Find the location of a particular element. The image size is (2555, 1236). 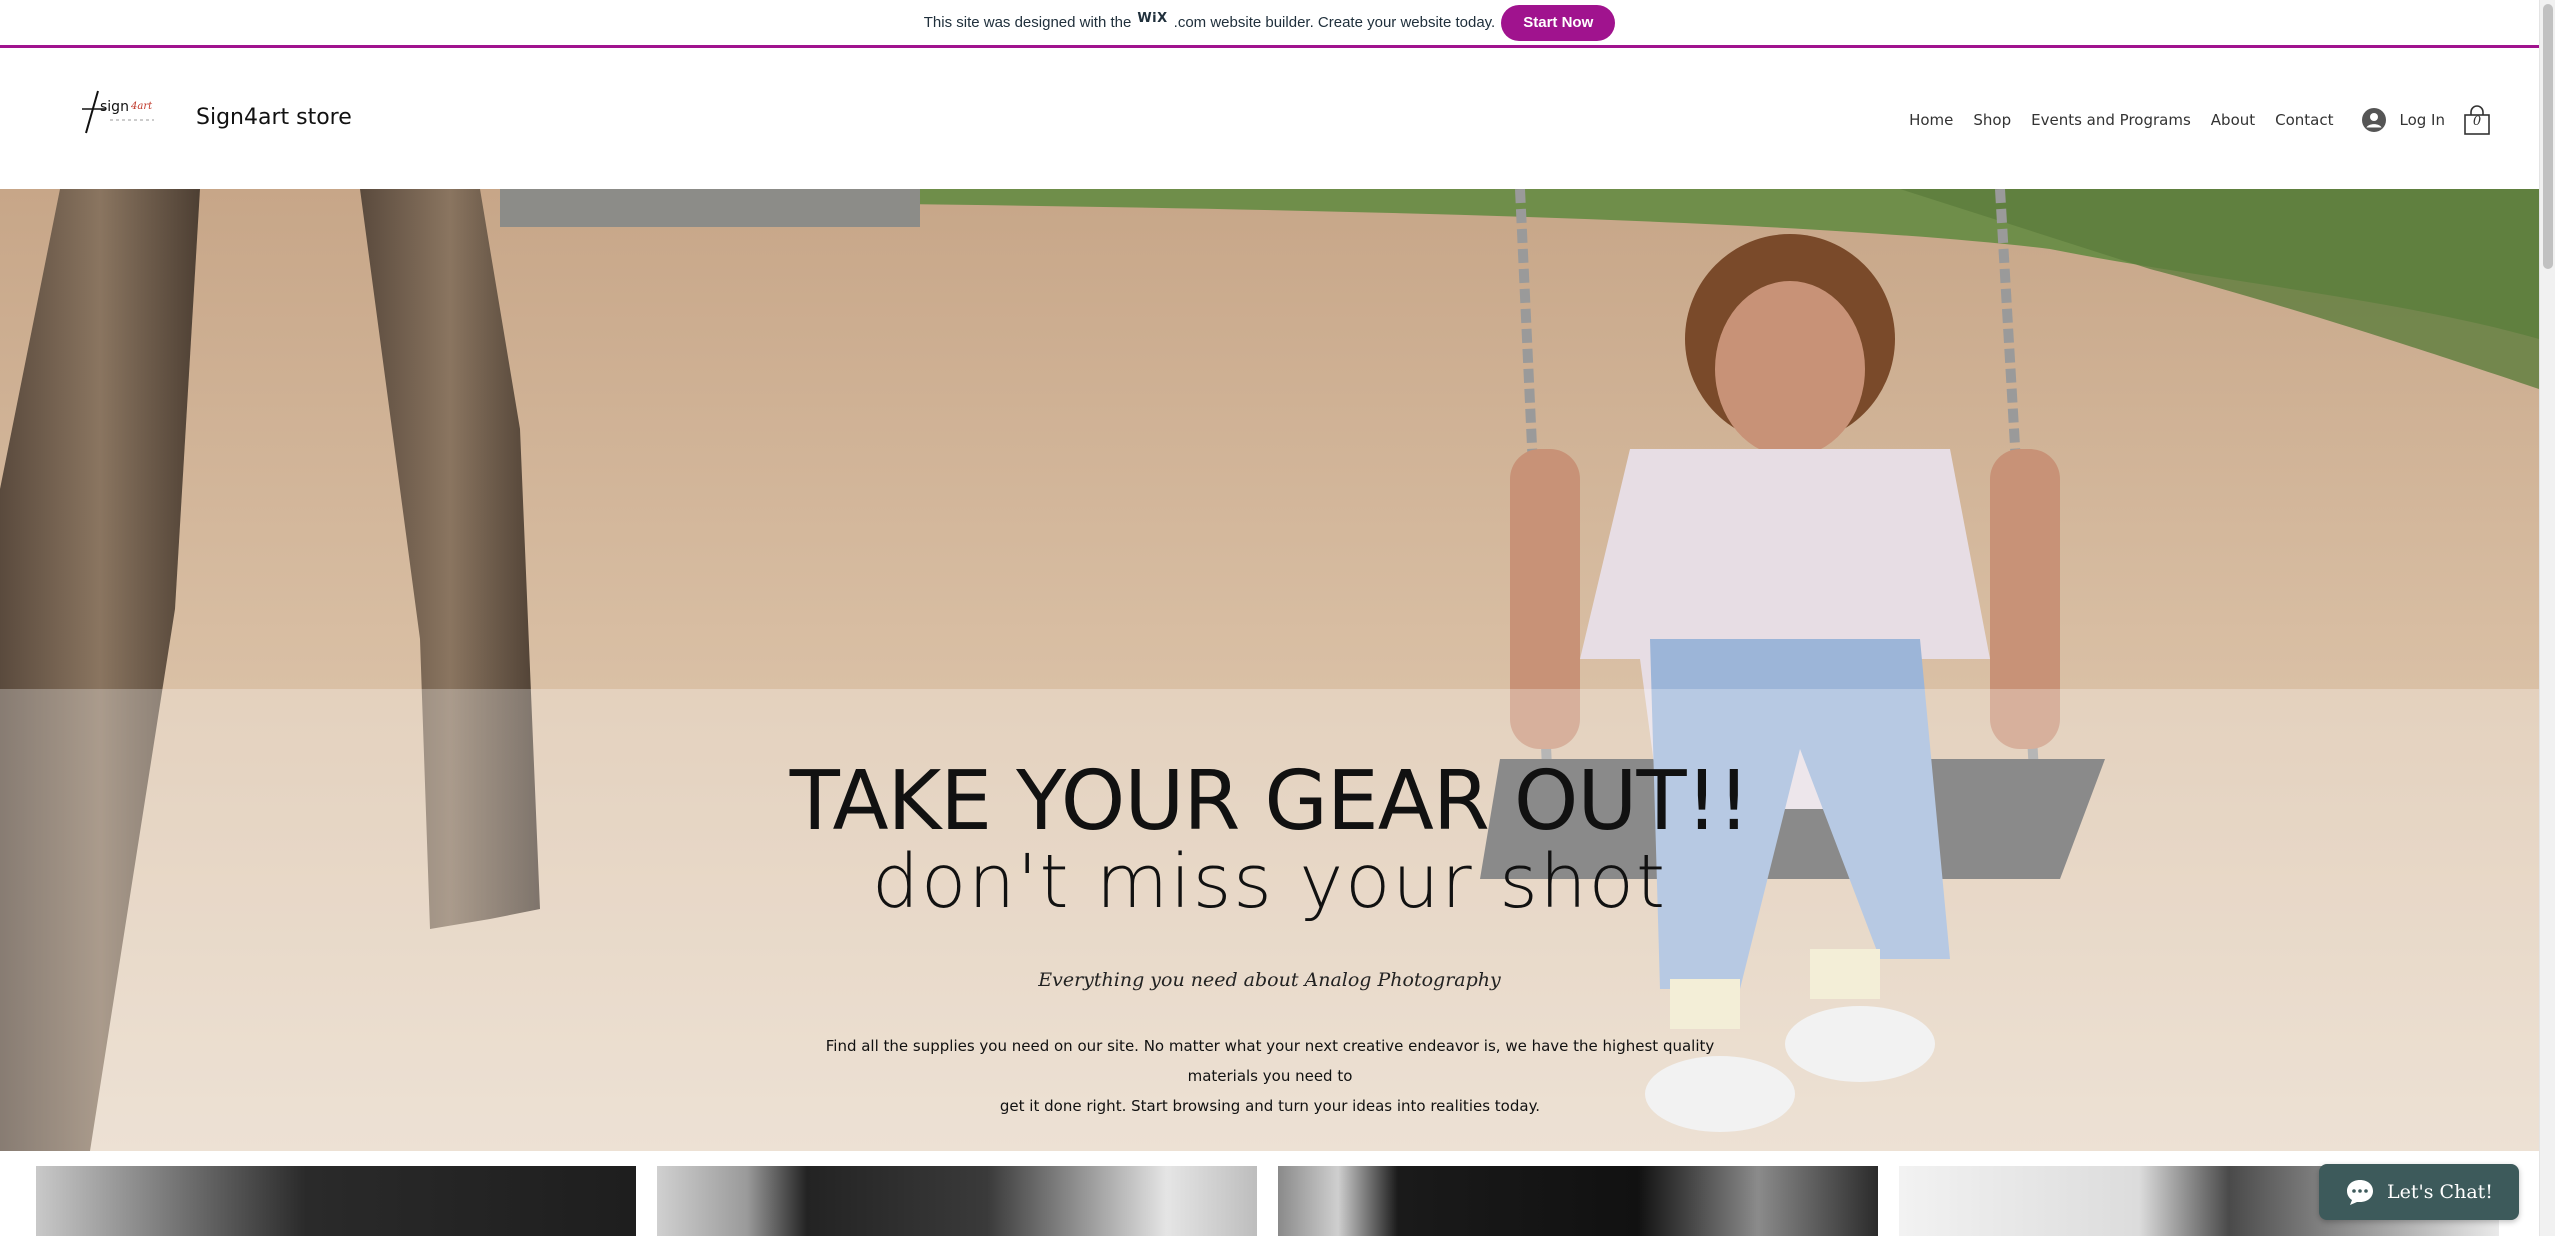

wix-logo: WiX is located at coordinates (1152, 18).